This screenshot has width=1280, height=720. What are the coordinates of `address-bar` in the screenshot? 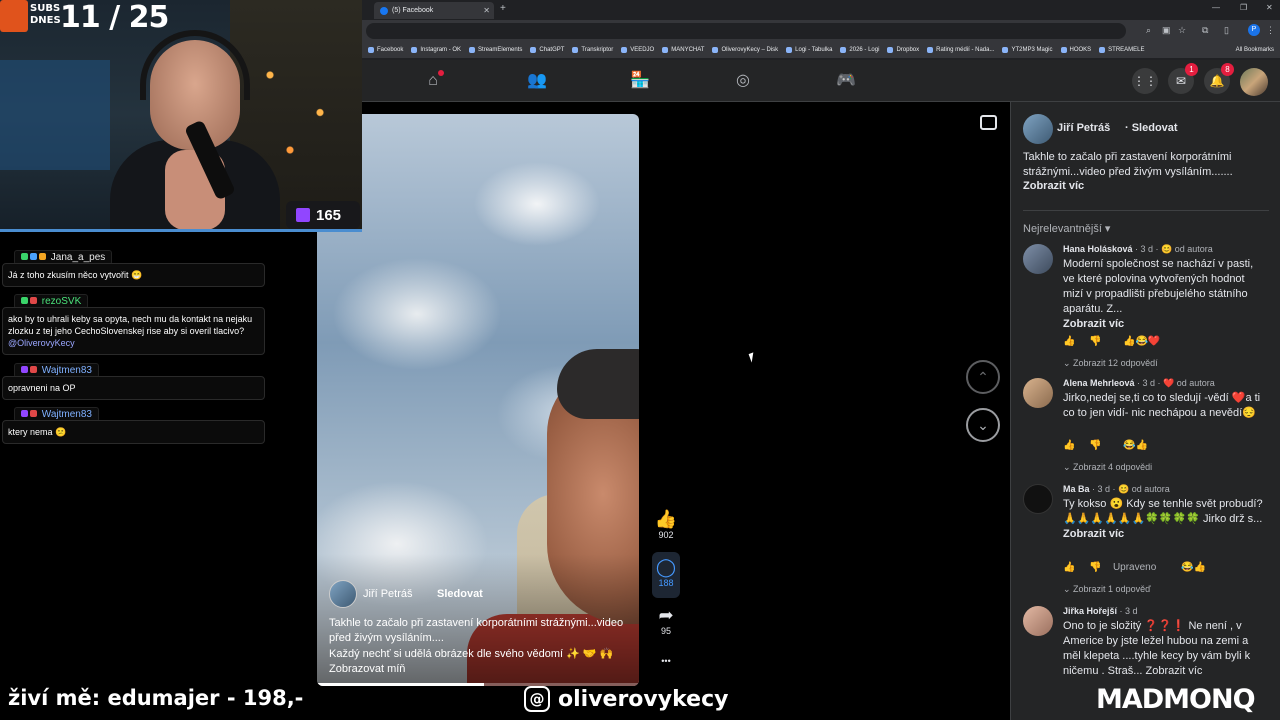 It's located at (746, 31).